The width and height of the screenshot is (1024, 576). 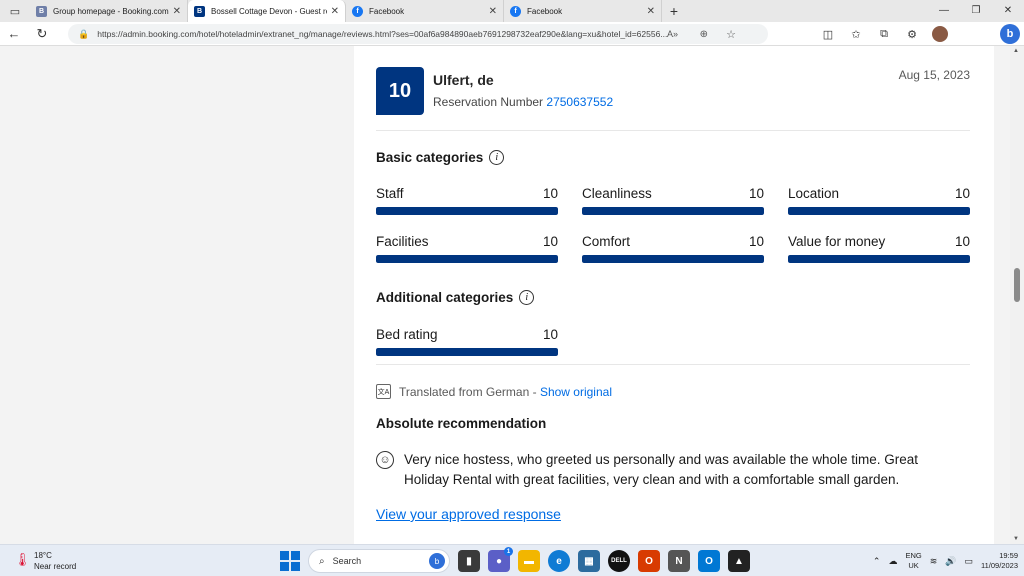 I want to click on language-indicator: ENG UK, so click(x=913, y=561).